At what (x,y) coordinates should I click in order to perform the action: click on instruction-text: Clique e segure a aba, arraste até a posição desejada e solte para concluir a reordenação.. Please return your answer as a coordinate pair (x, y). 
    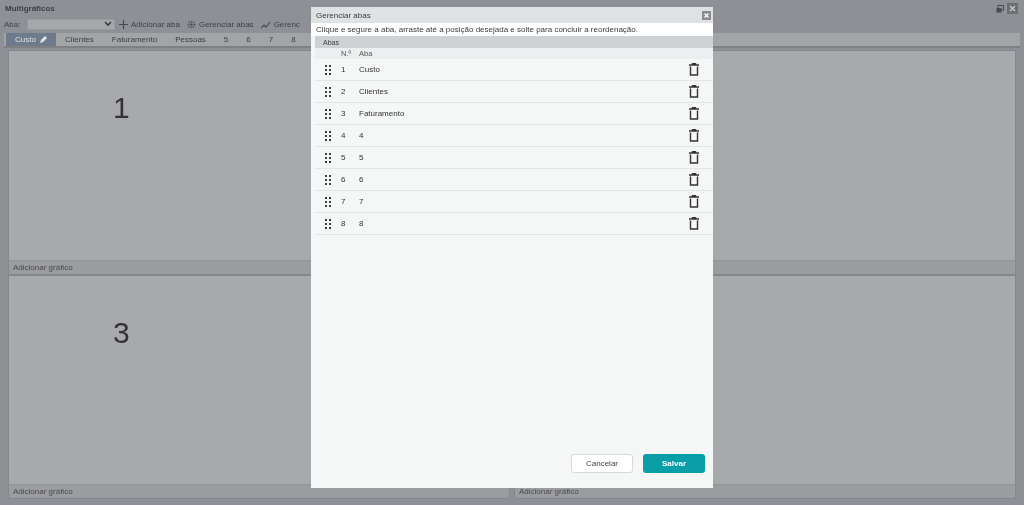
    Looking at the image, I should click on (512, 29).